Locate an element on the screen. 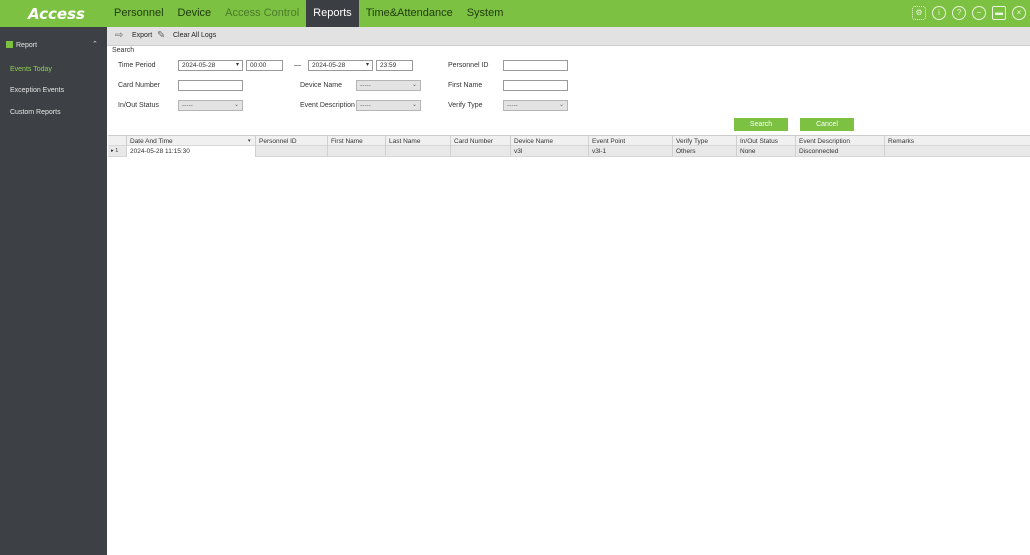 This screenshot has width=1030, height=555. end-time-input: 23:59 is located at coordinates (394, 65).